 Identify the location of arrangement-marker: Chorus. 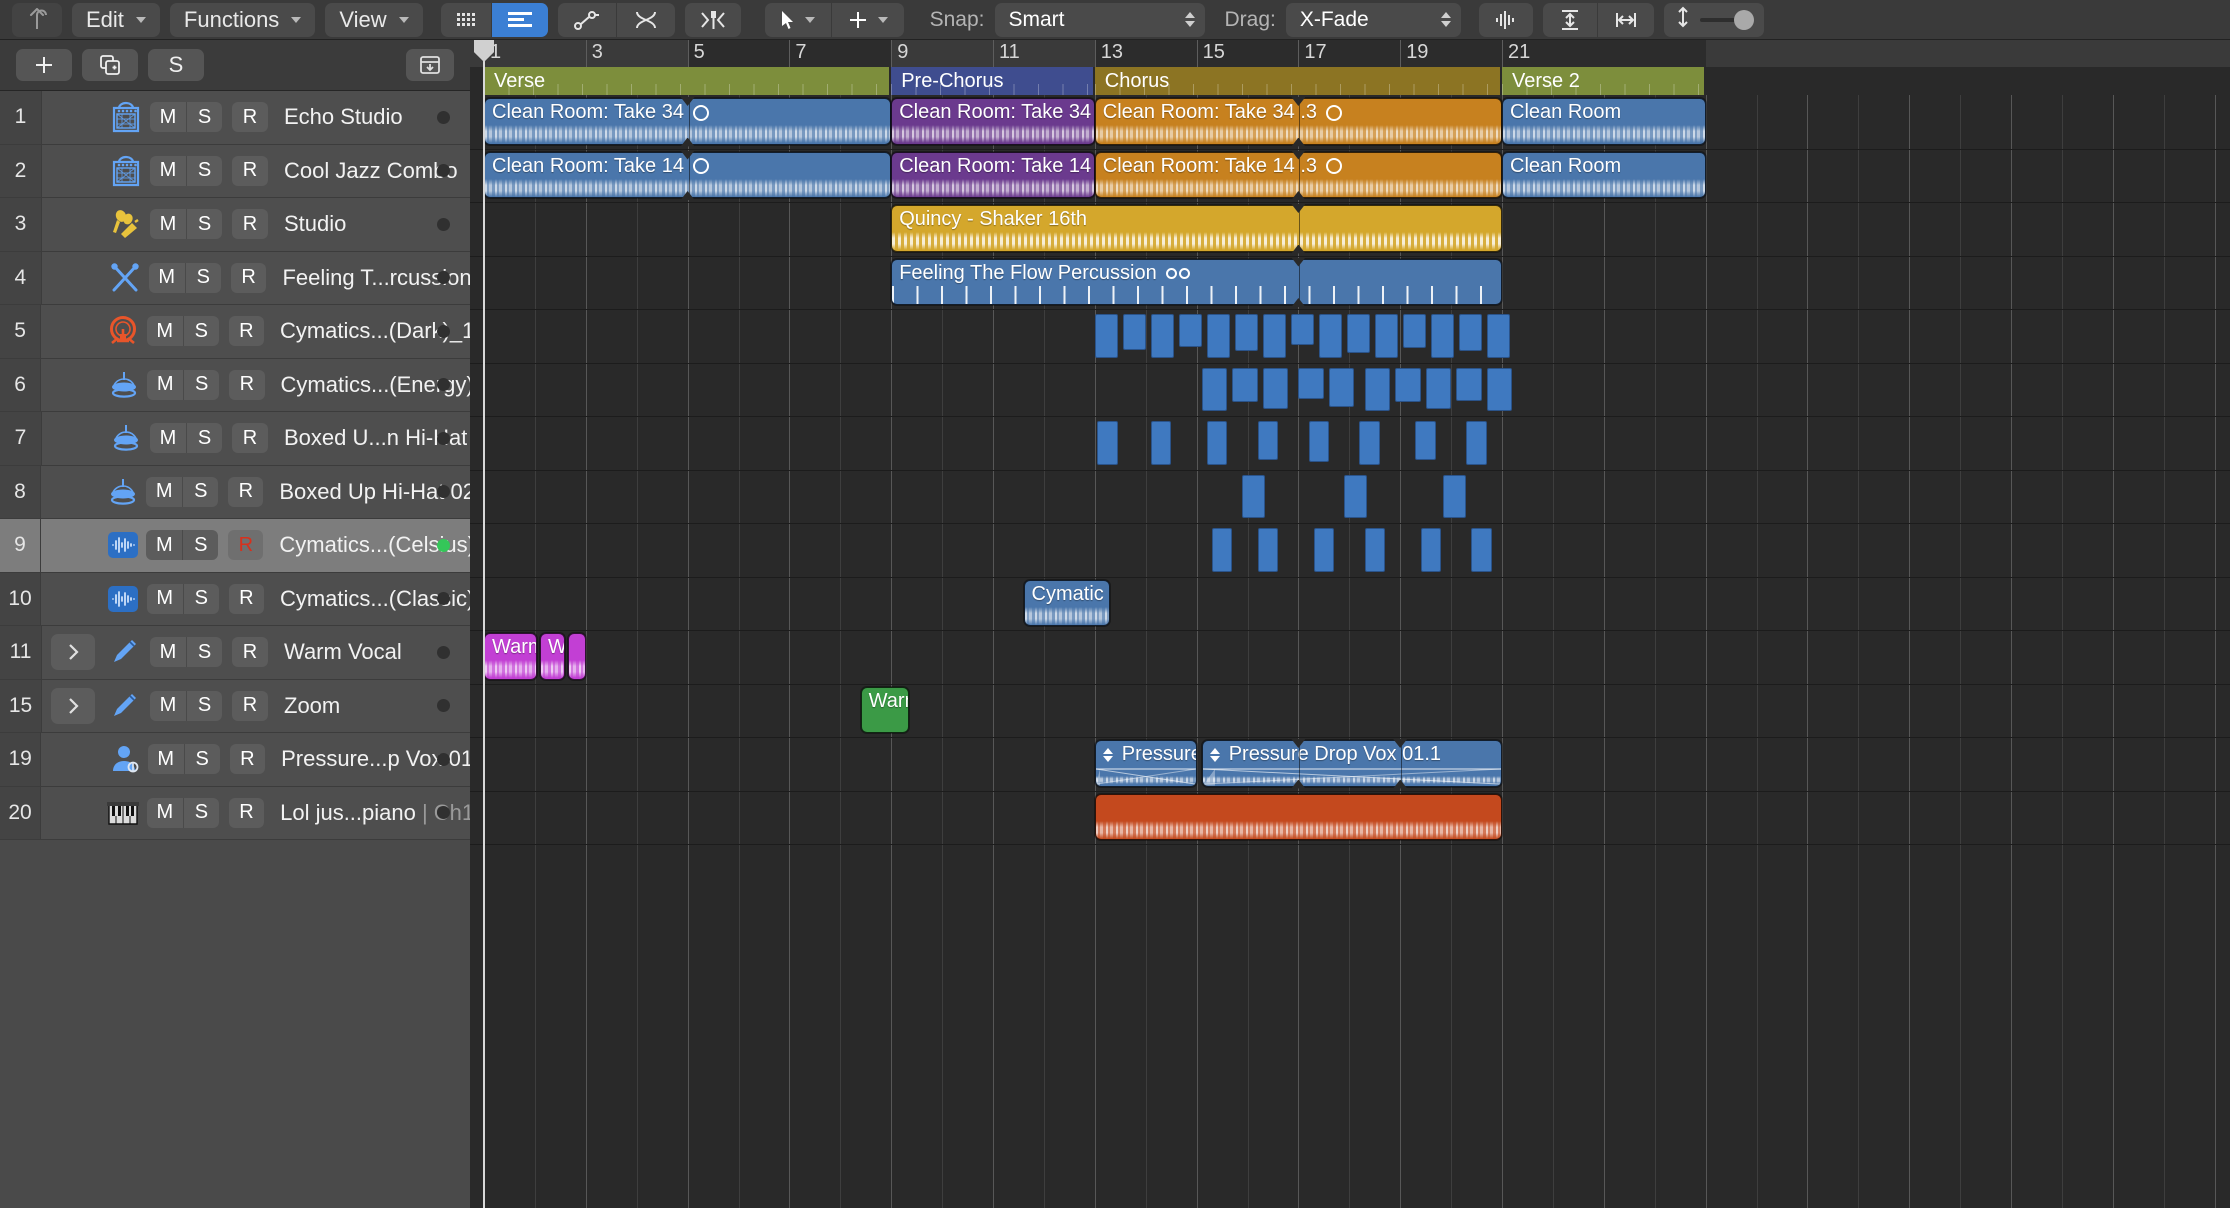
(1297, 81).